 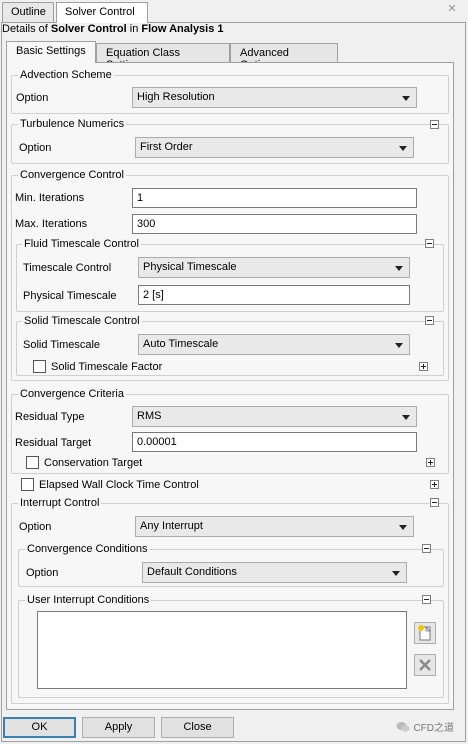 I want to click on turbulence-option-select: First Order, so click(x=274, y=147).